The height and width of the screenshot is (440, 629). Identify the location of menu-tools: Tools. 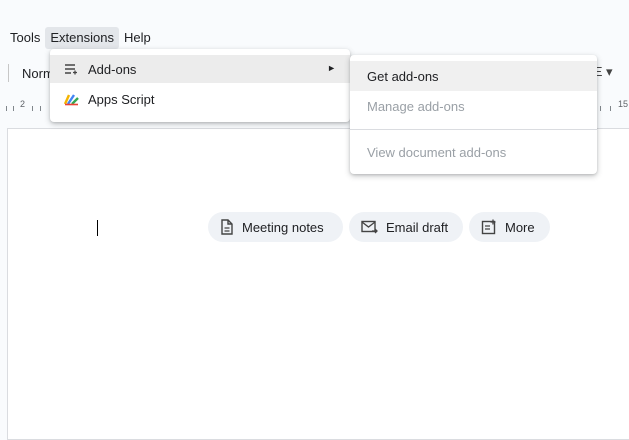
(22, 38).